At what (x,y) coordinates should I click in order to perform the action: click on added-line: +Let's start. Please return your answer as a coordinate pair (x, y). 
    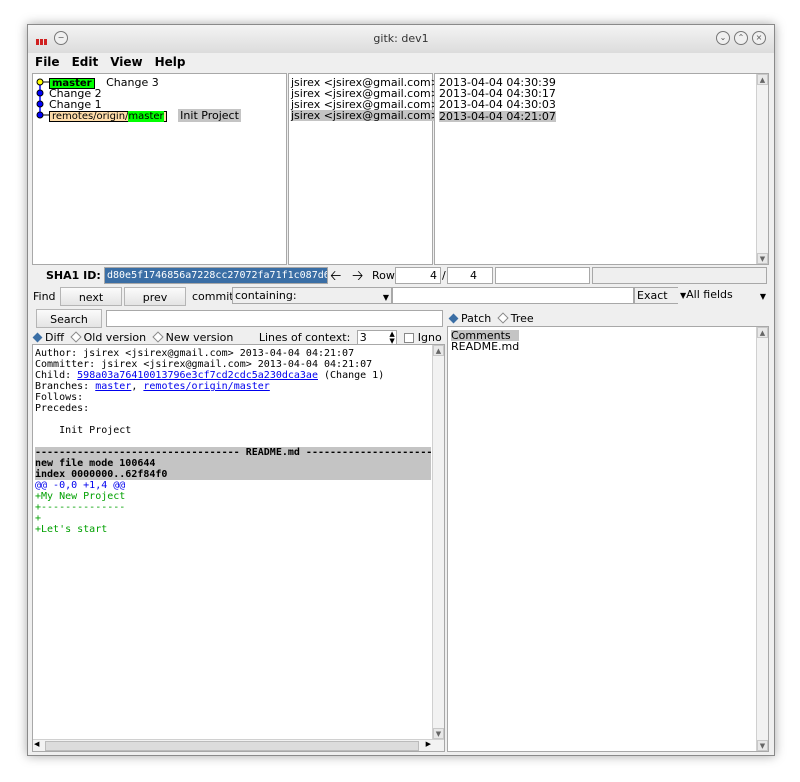
    Looking at the image, I should click on (71, 529).